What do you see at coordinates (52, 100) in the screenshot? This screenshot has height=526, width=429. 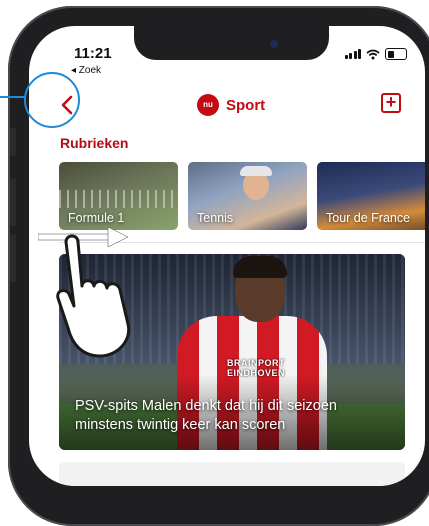 I see `highlight-circle` at bounding box center [52, 100].